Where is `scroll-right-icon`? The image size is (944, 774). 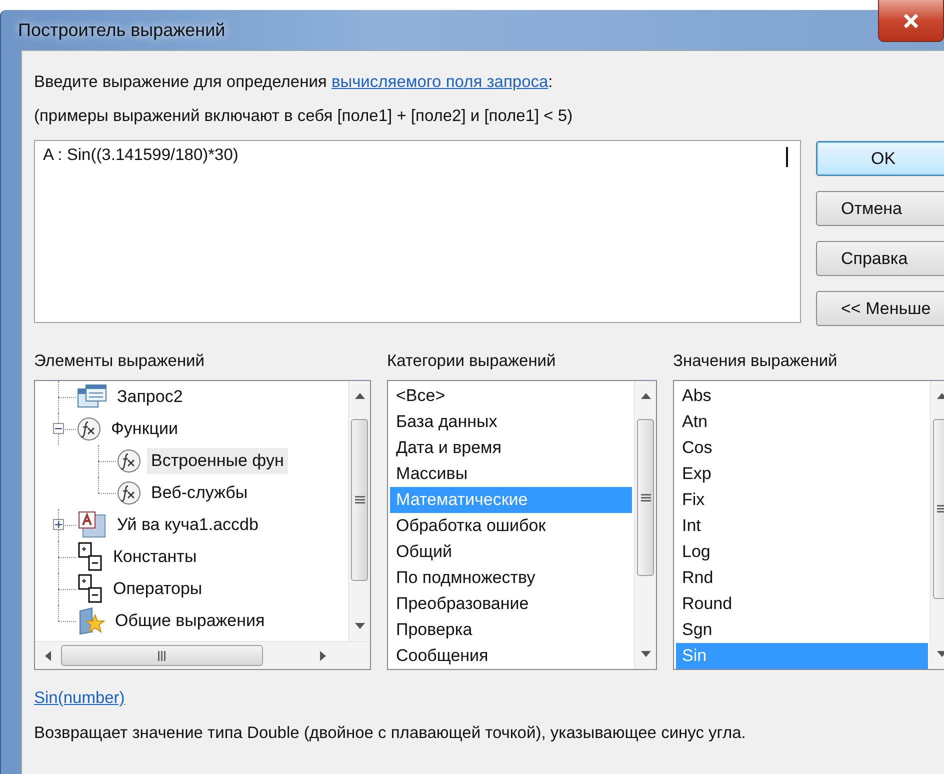 scroll-right-icon is located at coordinates (323, 656).